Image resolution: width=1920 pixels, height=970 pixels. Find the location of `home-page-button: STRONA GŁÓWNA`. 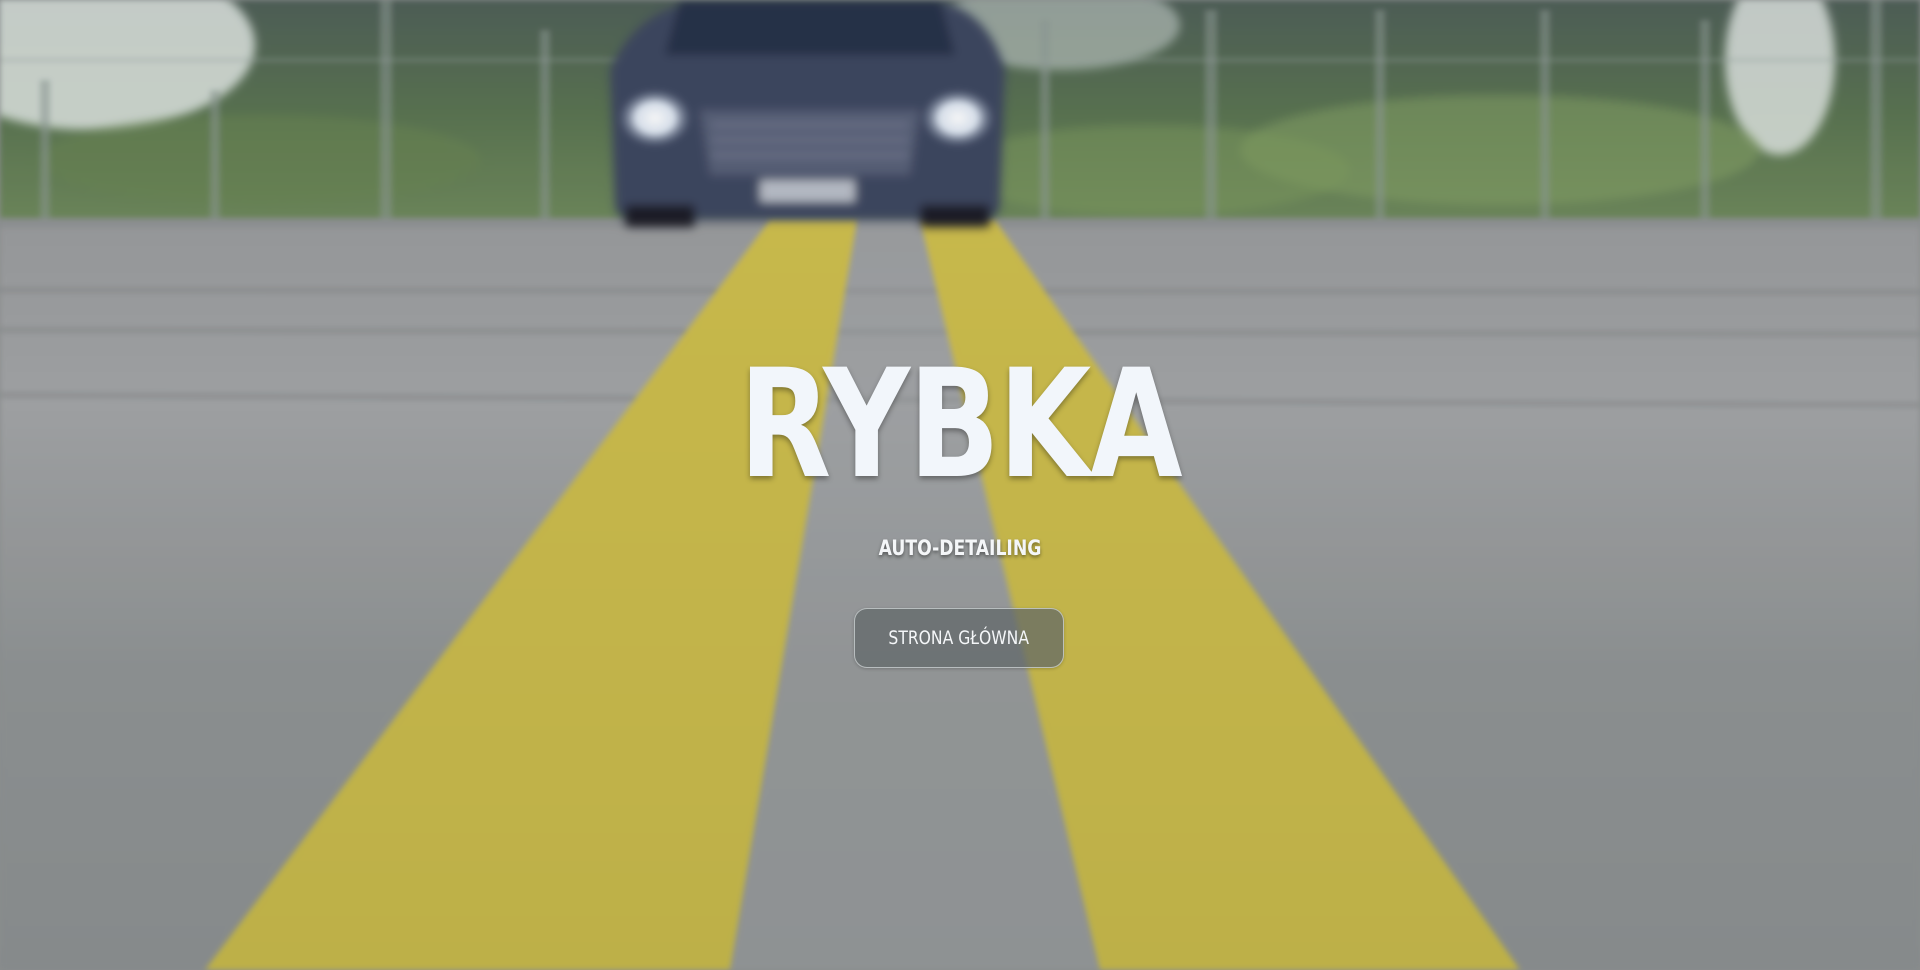

home-page-button: STRONA GŁÓWNA is located at coordinates (959, 638).